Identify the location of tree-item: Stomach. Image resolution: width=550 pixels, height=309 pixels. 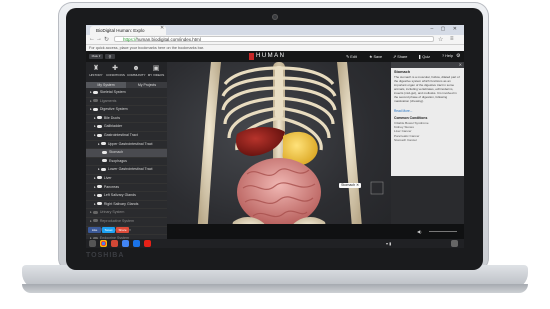
(126, 153).